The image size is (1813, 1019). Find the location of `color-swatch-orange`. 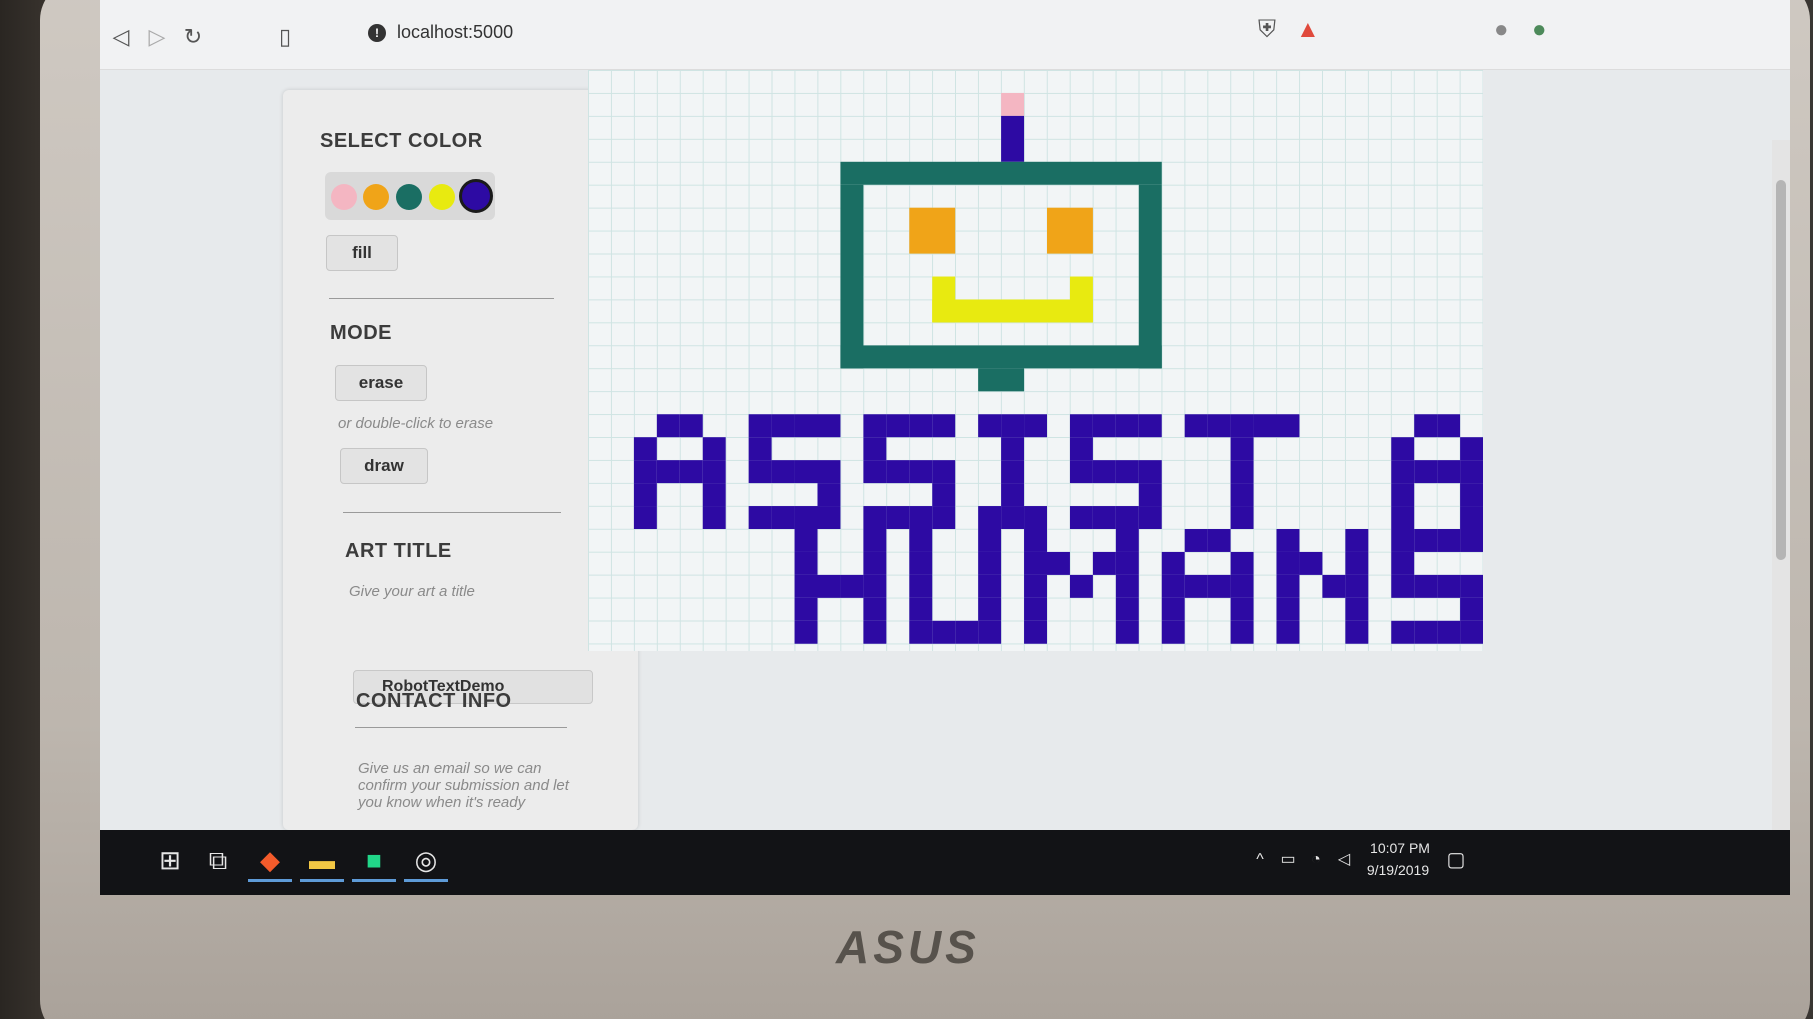

color-swatch-orange is located at coordinates (376, 197).